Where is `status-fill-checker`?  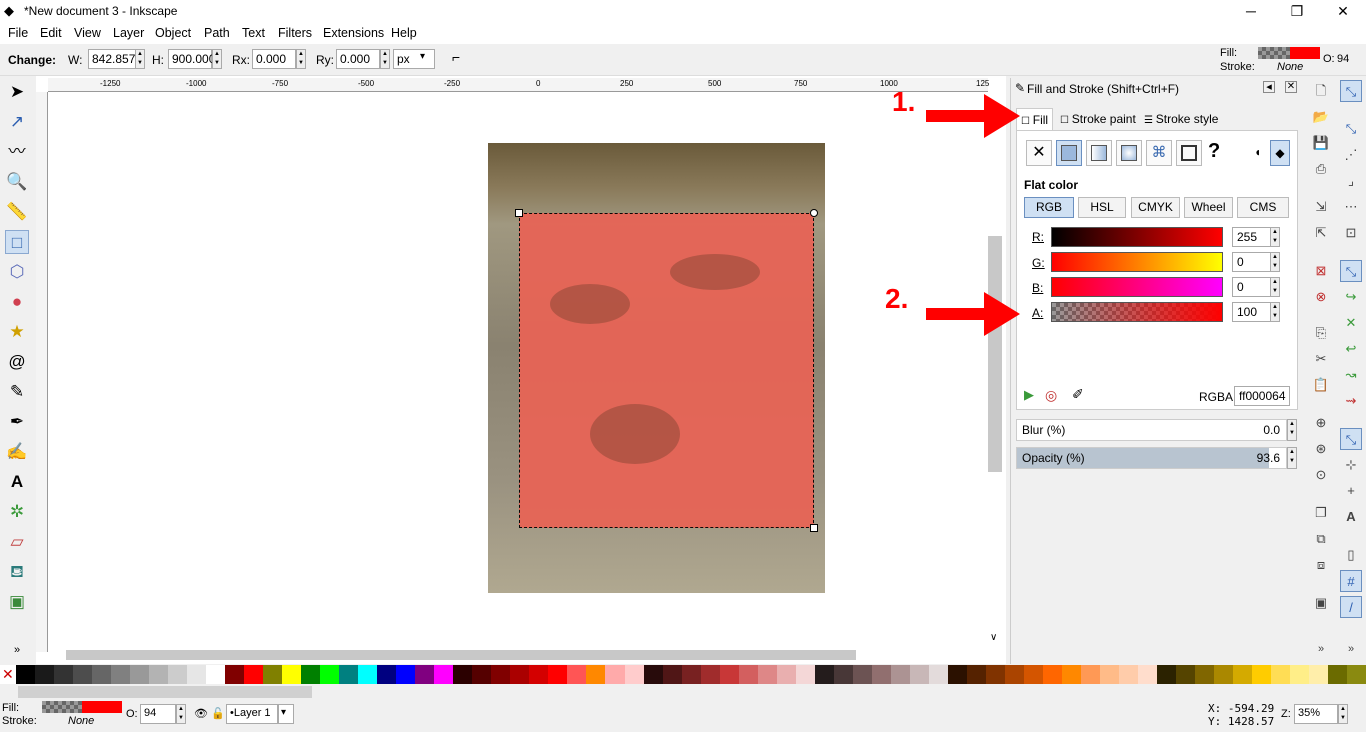 status-fill-checker is located at coordinates (62, 707).